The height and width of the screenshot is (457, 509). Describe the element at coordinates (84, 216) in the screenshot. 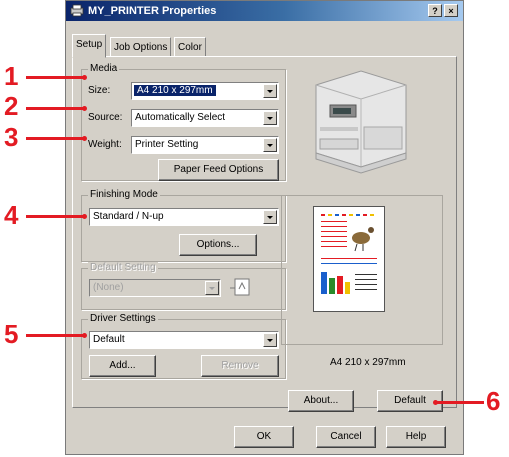

I see `callout-4-dot` at that location.